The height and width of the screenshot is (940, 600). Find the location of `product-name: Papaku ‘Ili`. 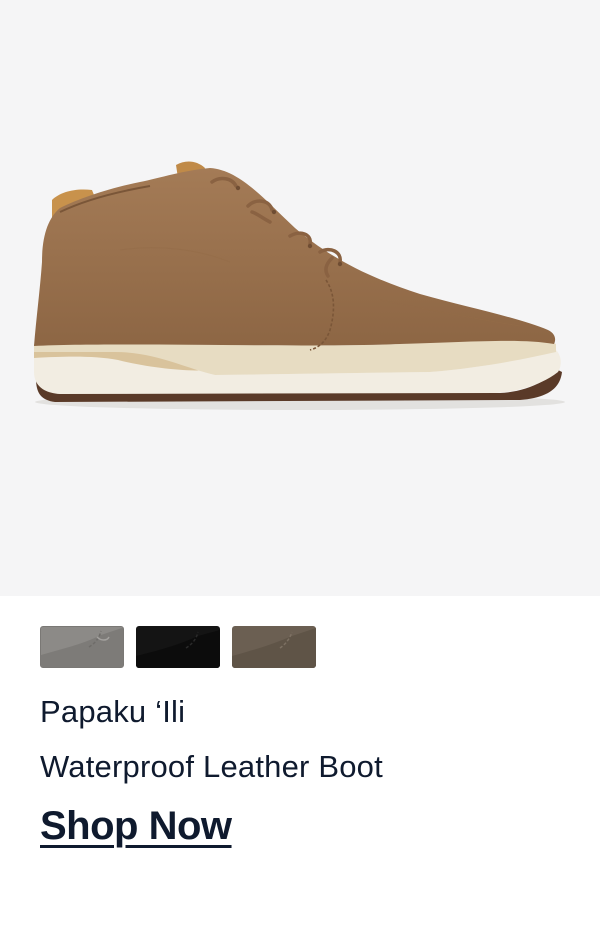

product-name: Papaku ‘Ili is located at coordinates (112, 712).